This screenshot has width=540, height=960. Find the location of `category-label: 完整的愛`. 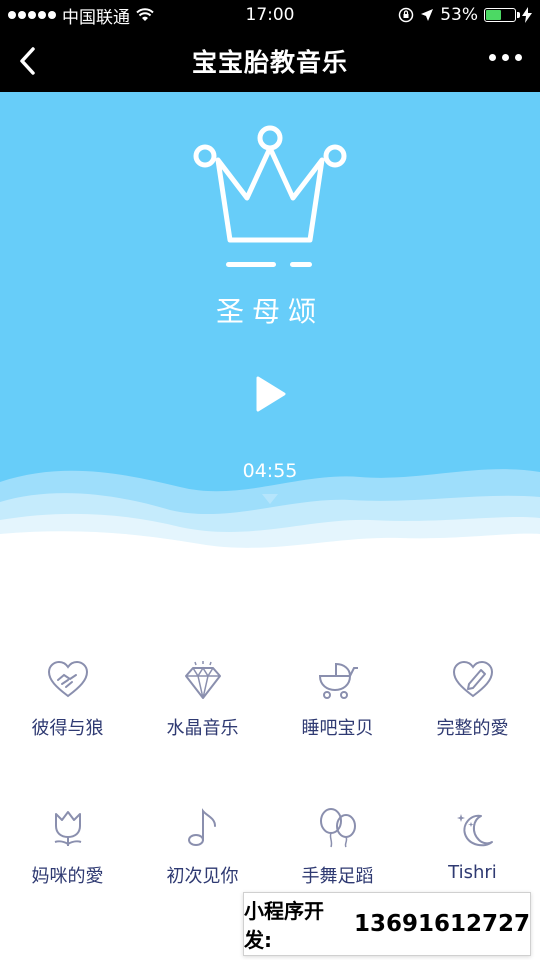

category-label: 完整的愛 is located at coordinates (472, 728).